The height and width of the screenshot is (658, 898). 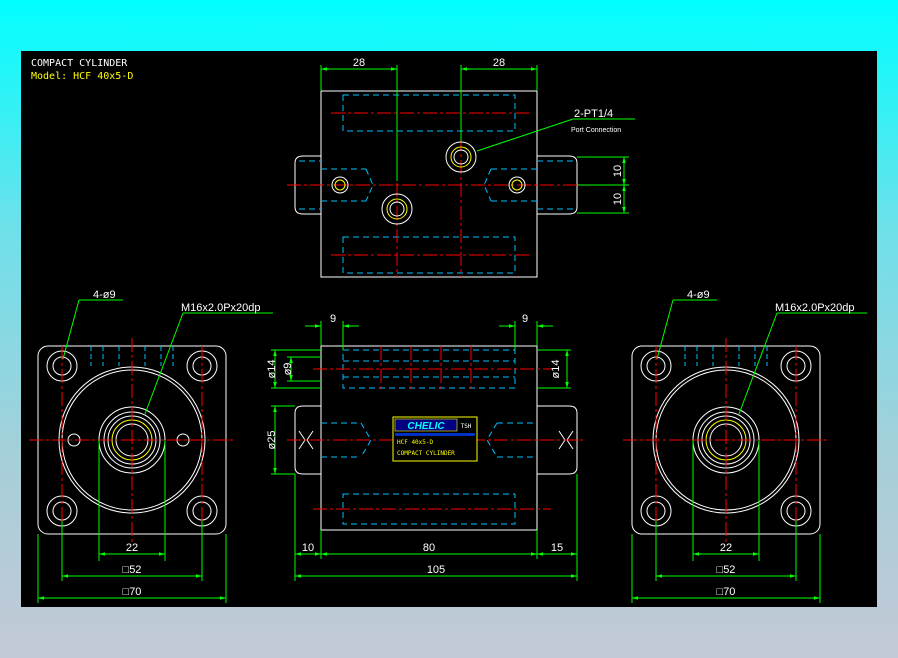 I want to click on top-dim-10-upper: 10, so click(x=618, y=171).